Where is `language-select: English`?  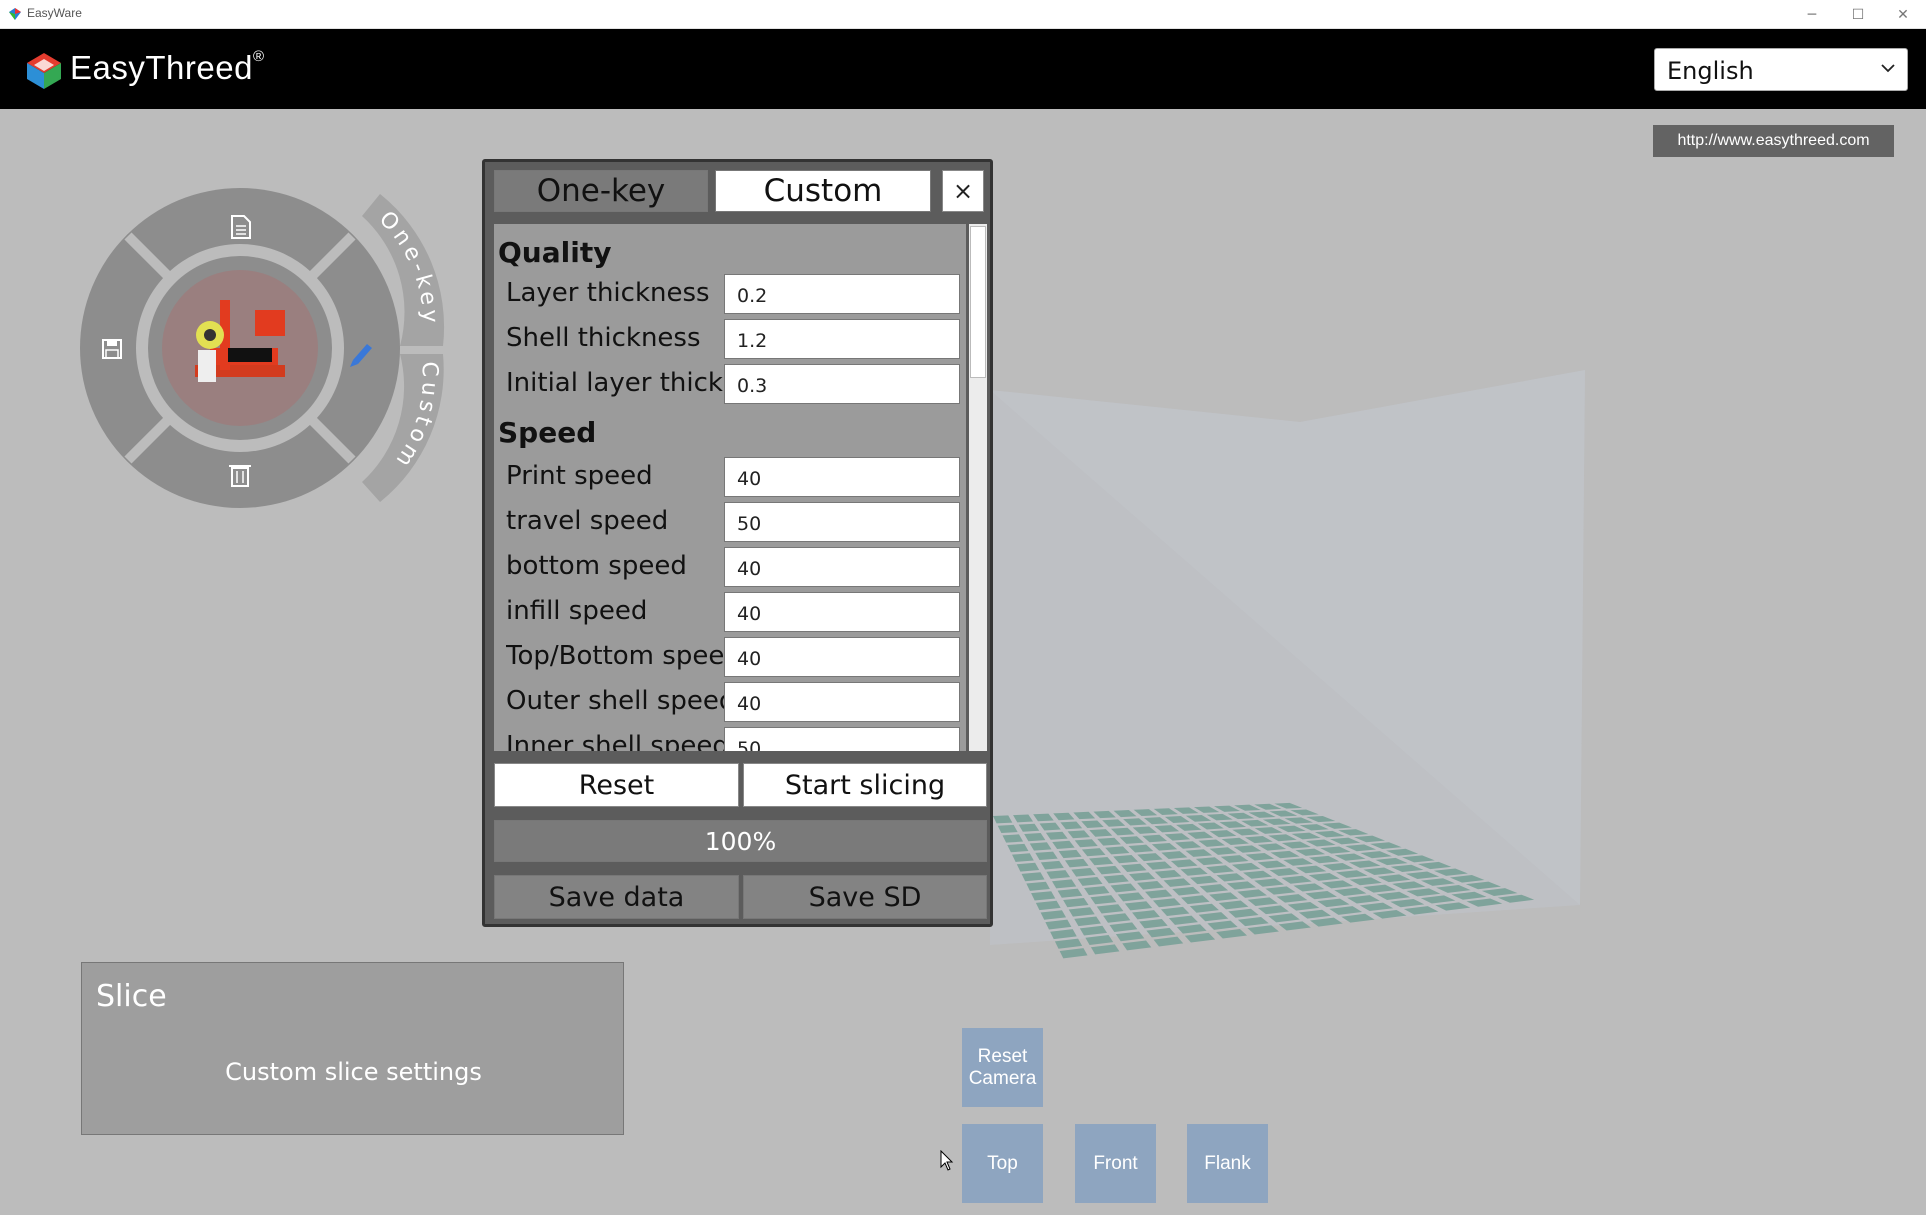
language-select: English is located at coordinates (1781, 69).